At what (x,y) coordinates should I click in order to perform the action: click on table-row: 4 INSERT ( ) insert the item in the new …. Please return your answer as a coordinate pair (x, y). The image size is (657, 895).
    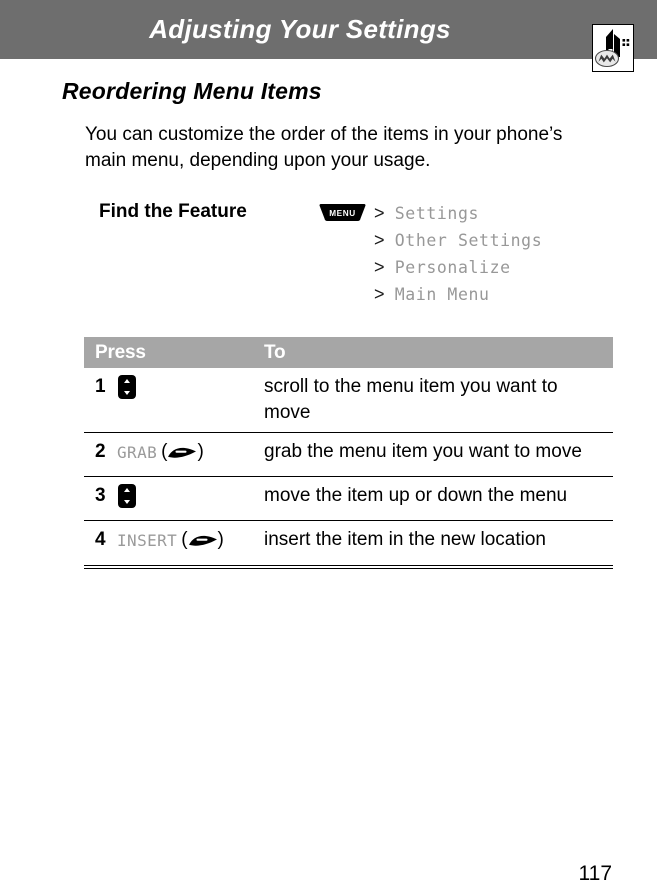
    Looking at the image, I should click on (348, 543).